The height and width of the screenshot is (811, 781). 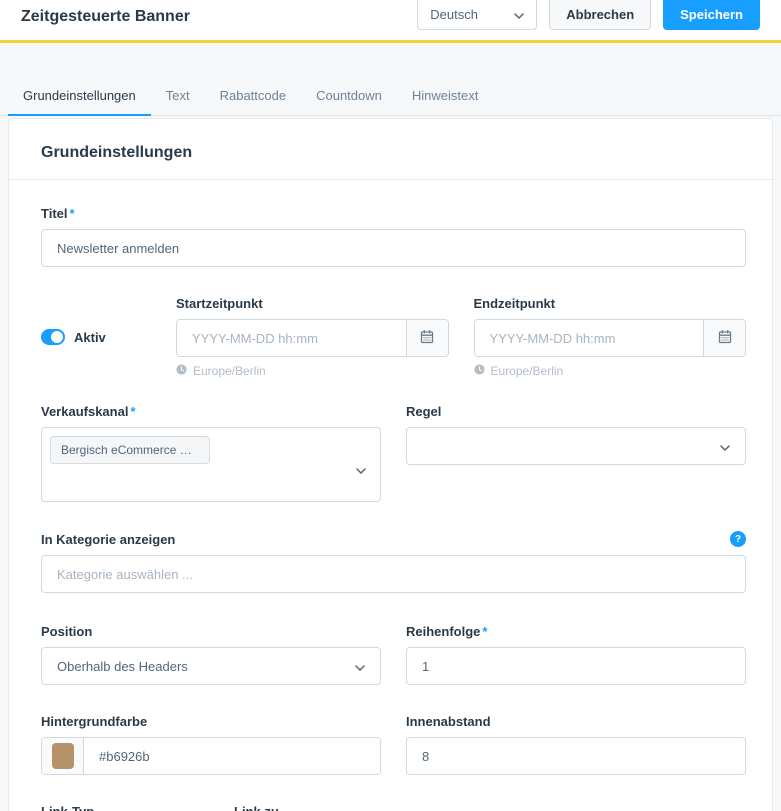 What do you see at coordinates (445, 96) in the screenshot?
I see `tab-hinweistext: Hinweistext` at bounding box center [445, 96].